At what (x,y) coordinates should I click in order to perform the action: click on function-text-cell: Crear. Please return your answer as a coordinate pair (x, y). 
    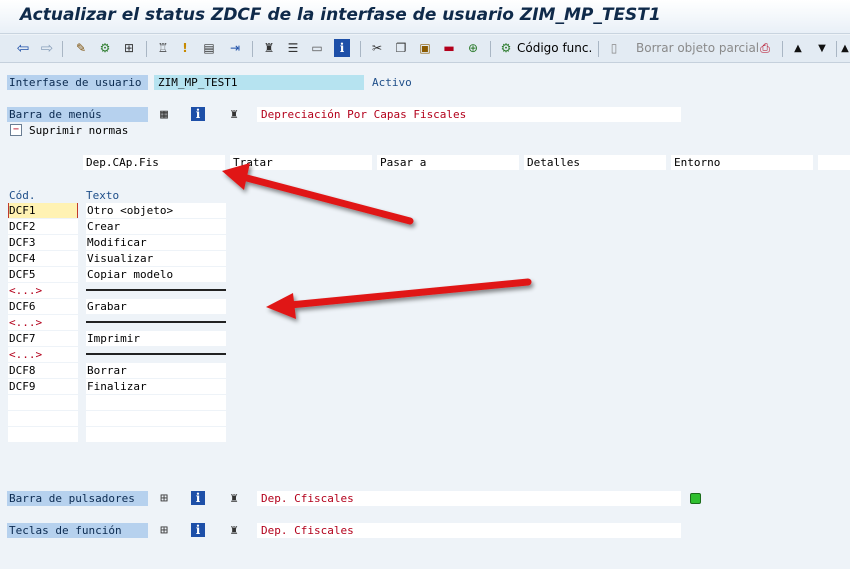
    Looking at the image, I should click on (156, 226).